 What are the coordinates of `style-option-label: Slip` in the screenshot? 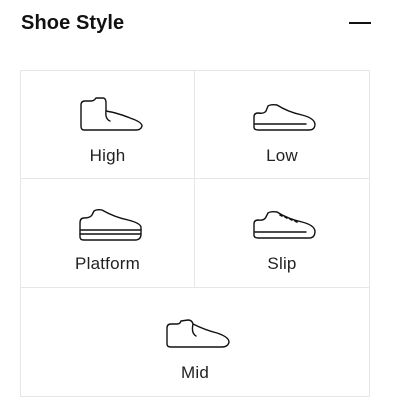 It's located at (282, 263).